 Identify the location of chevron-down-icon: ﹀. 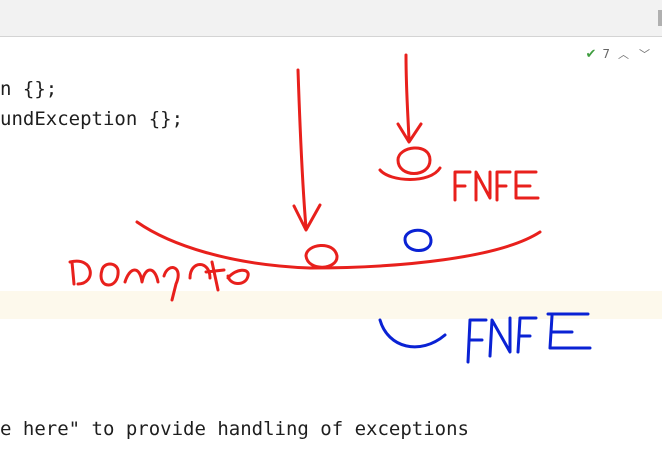
(644, 54).